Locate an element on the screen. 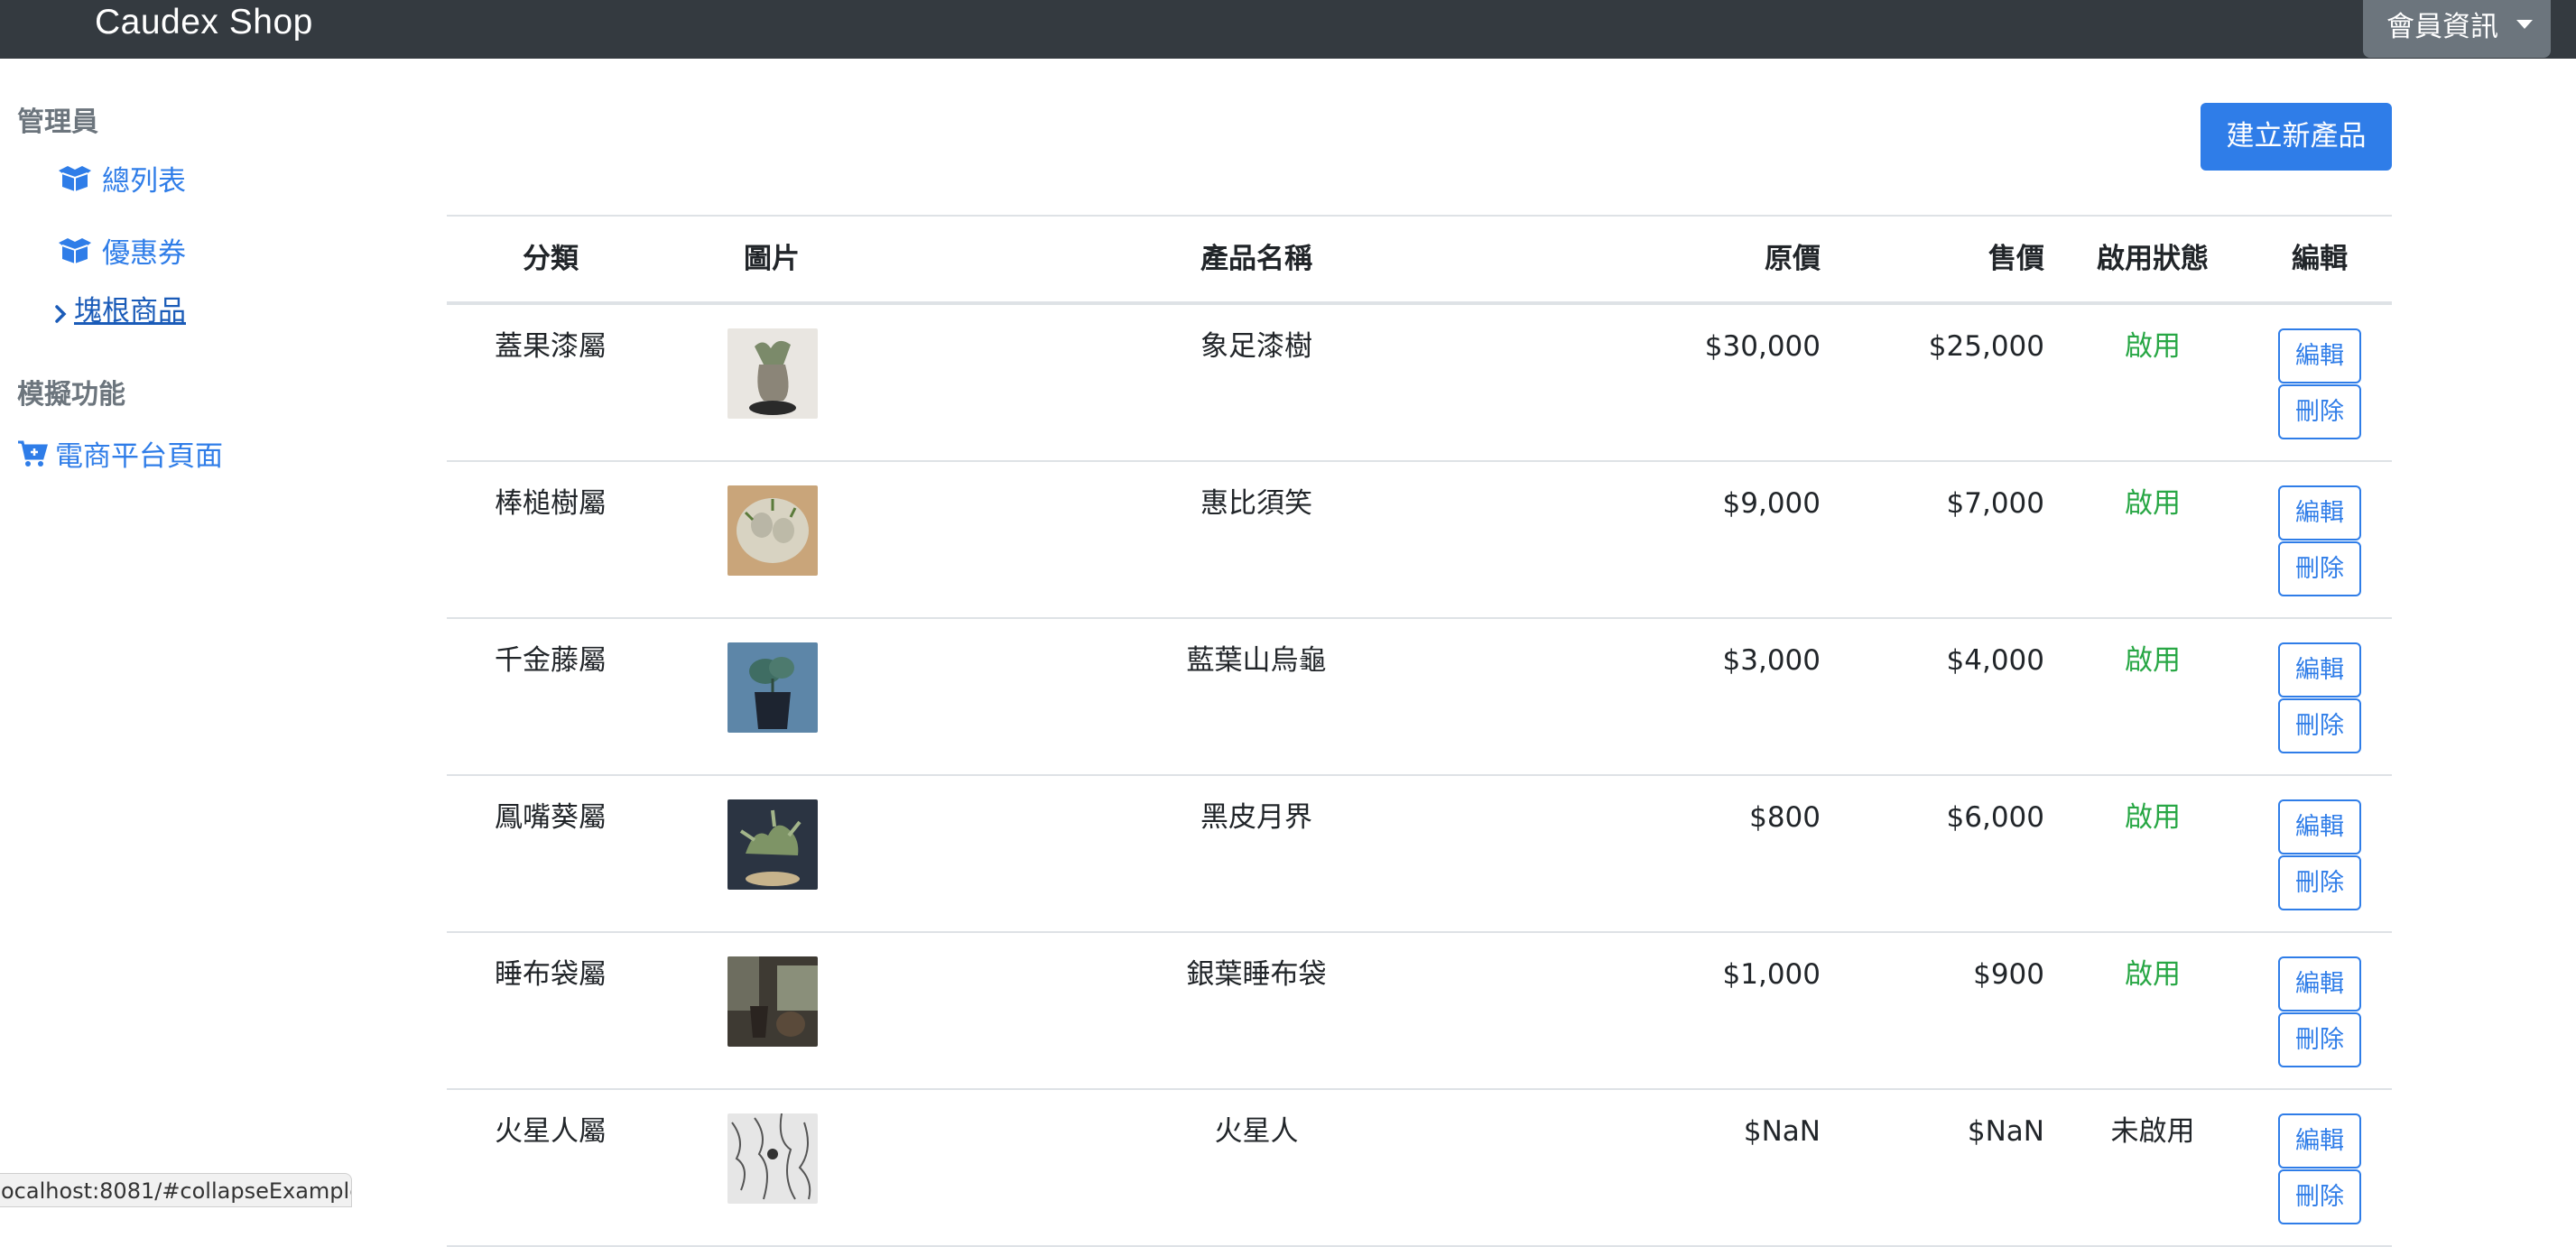 The image size is (2576, 1247). sidebar-item-label: 總列表 is located at coordinates (144, 181).